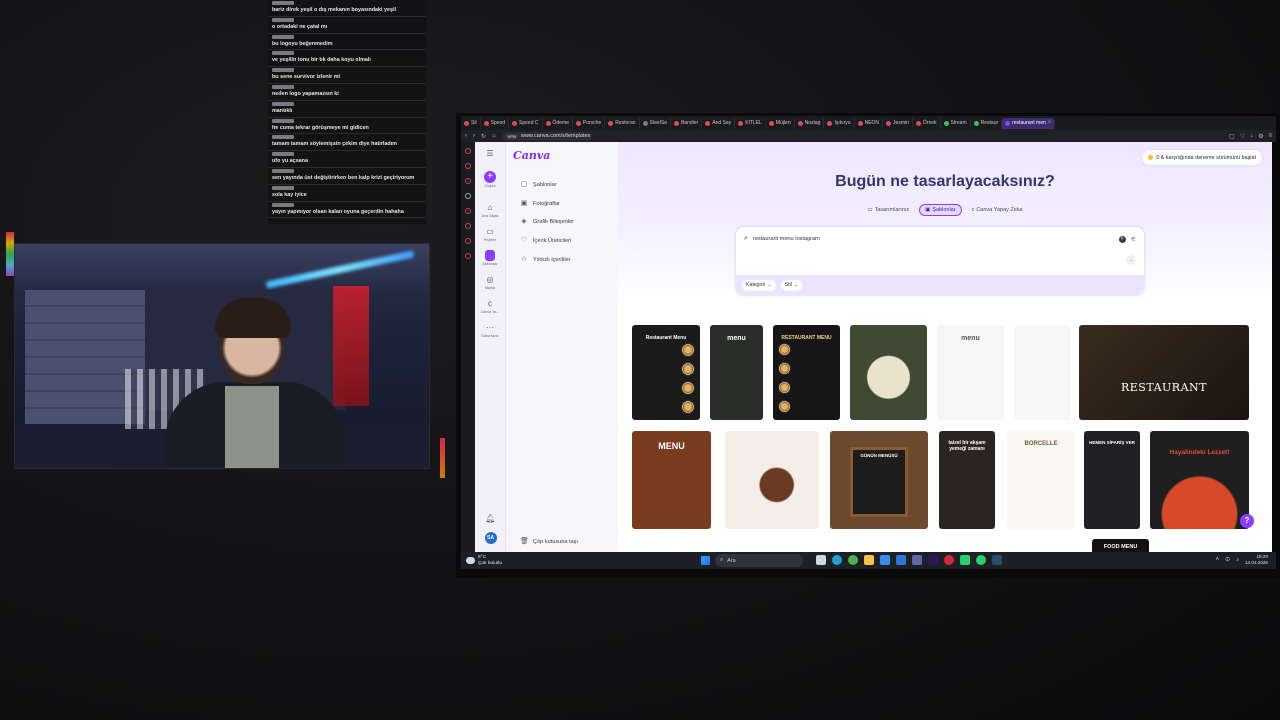  What do you see at coordinates (705, 560) in the screenshot?
I see `windows-start-icon` at bounding box center [705, 560].